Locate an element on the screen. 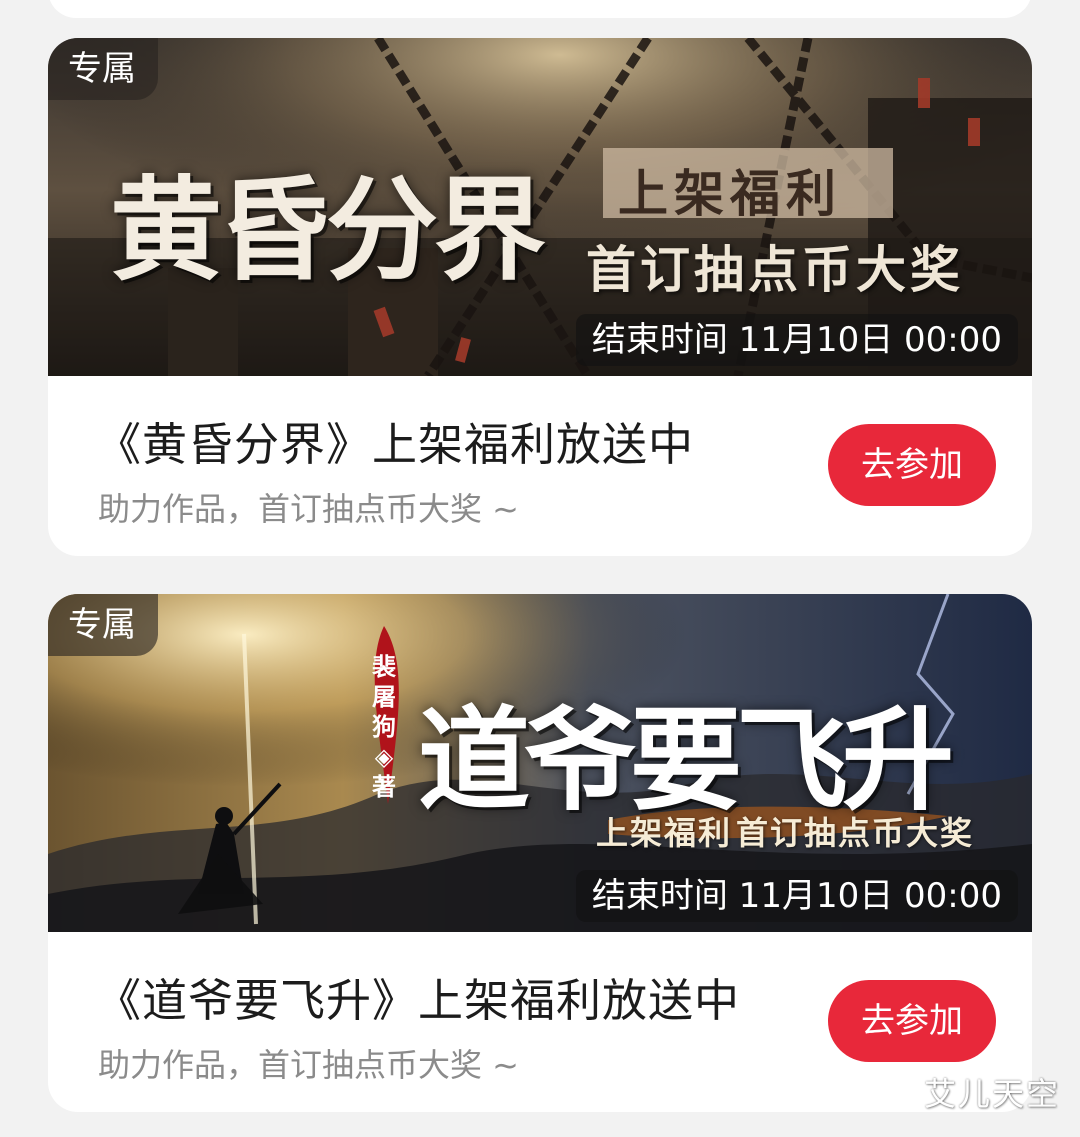 This screenshot has width=1080, height=1137. banner-book-title: 黄昏分界 is located at coordinates (328, 230).